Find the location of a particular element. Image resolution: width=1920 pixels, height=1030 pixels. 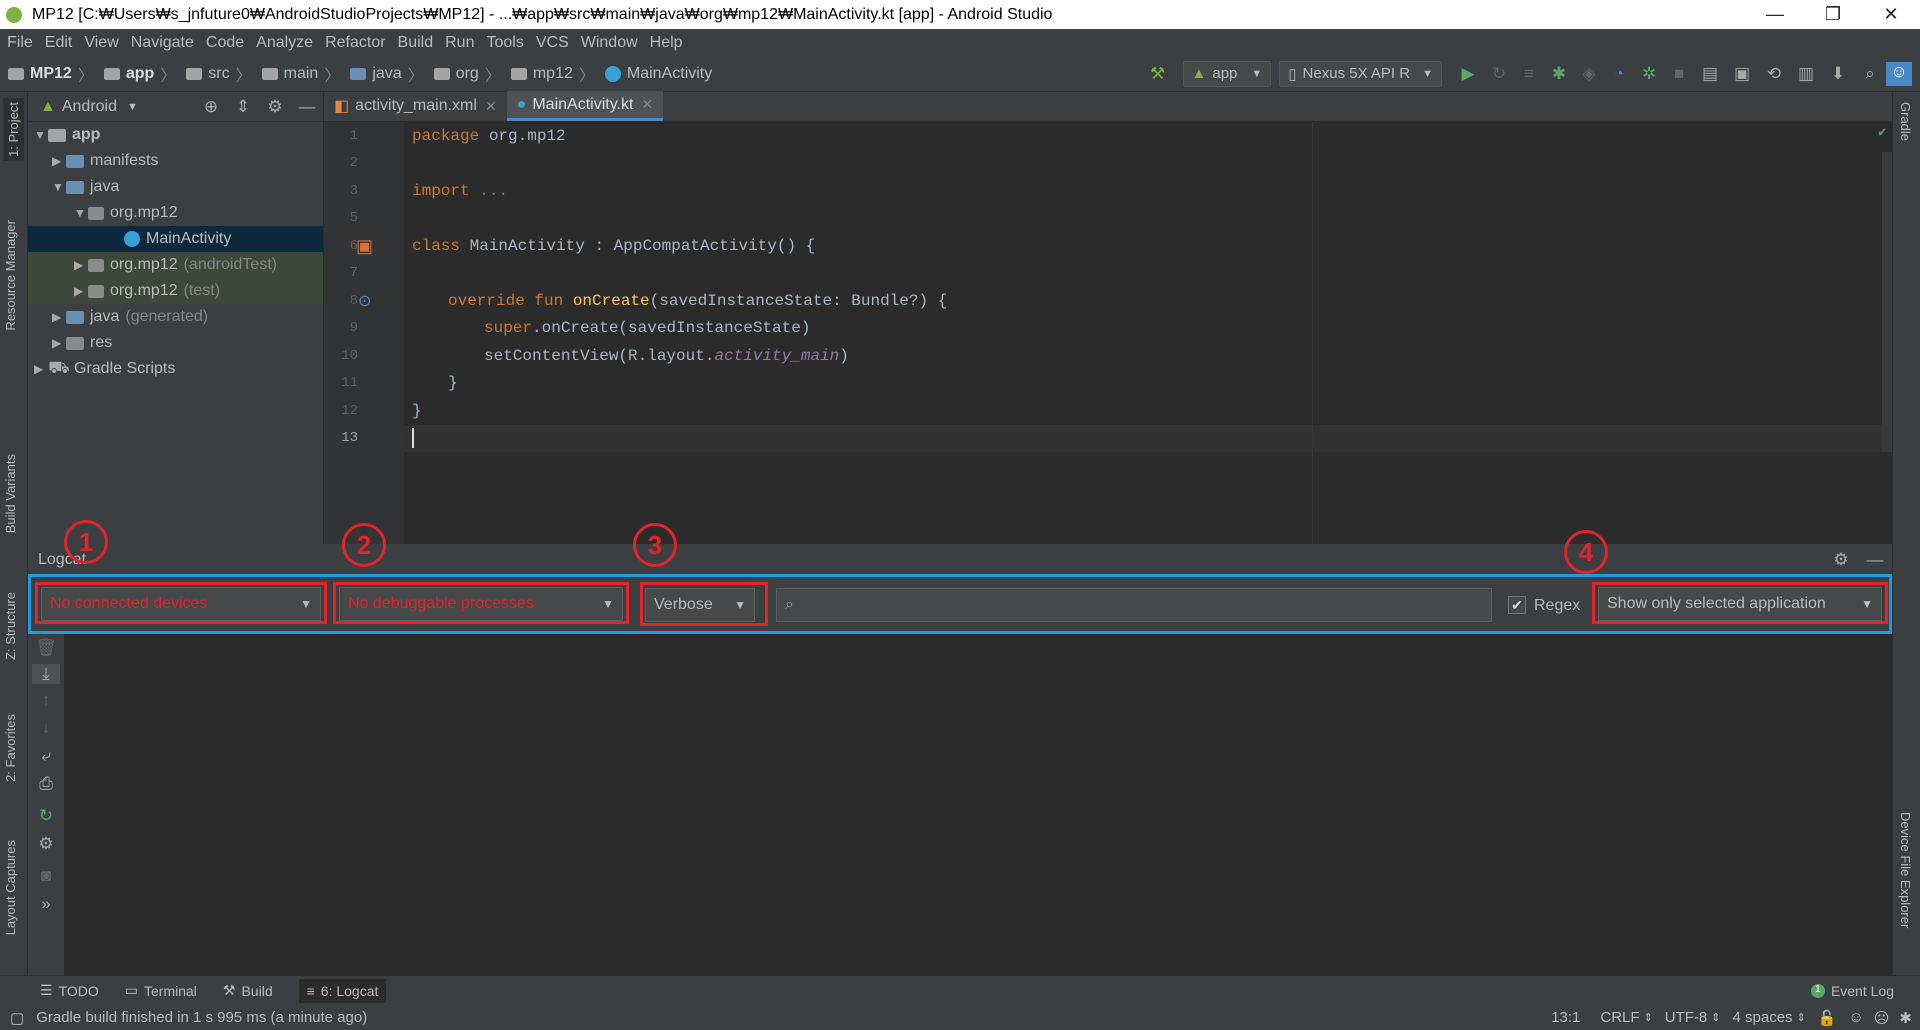

menu-window: Window is located at coordinates (609, 43).